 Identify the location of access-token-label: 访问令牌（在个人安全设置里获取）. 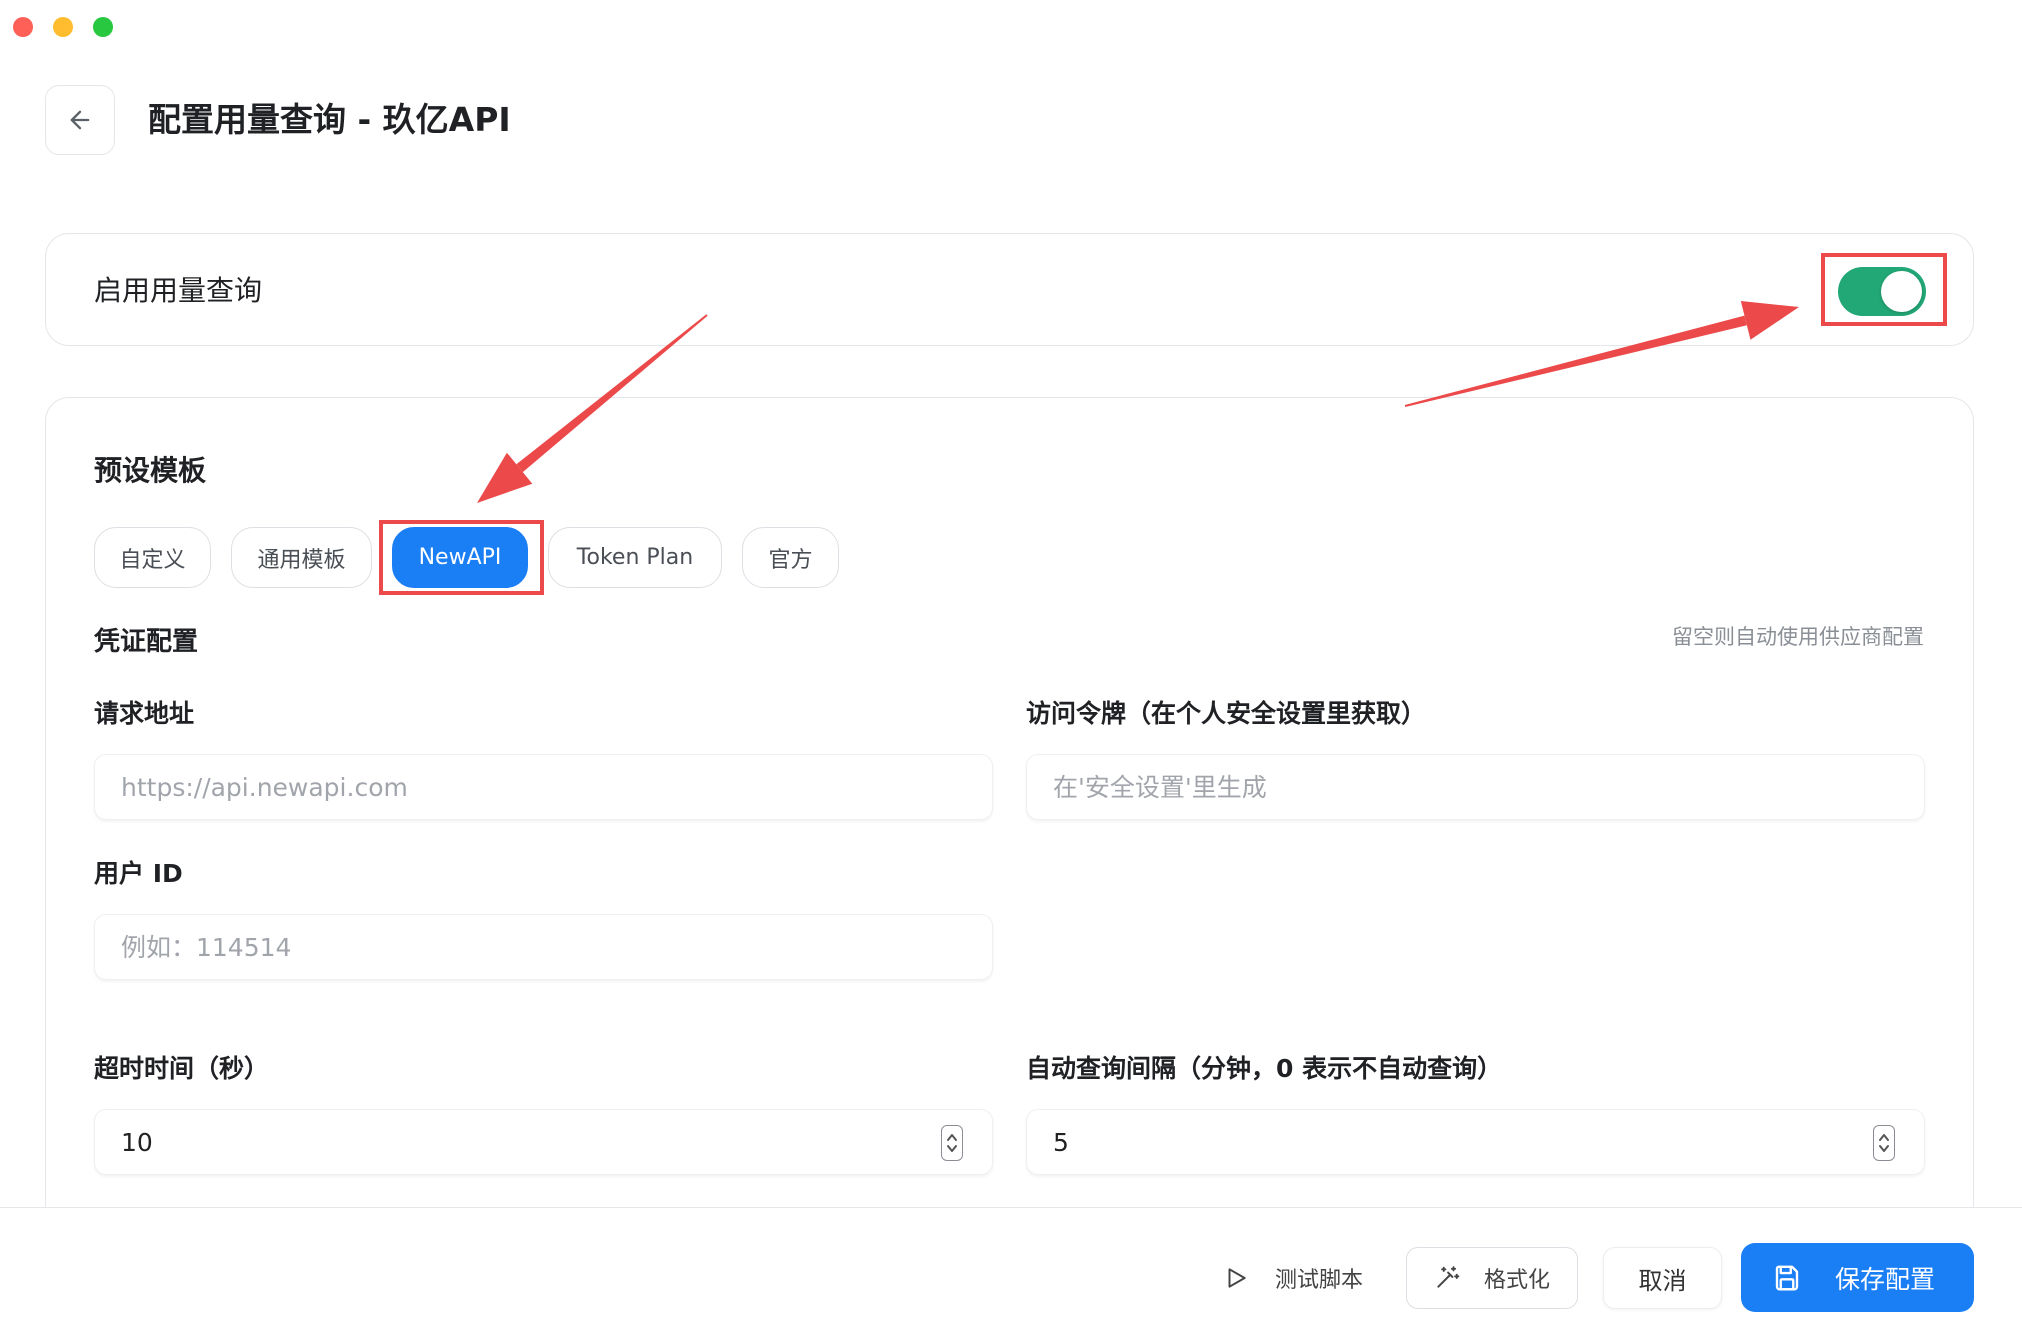
(1226, 713).